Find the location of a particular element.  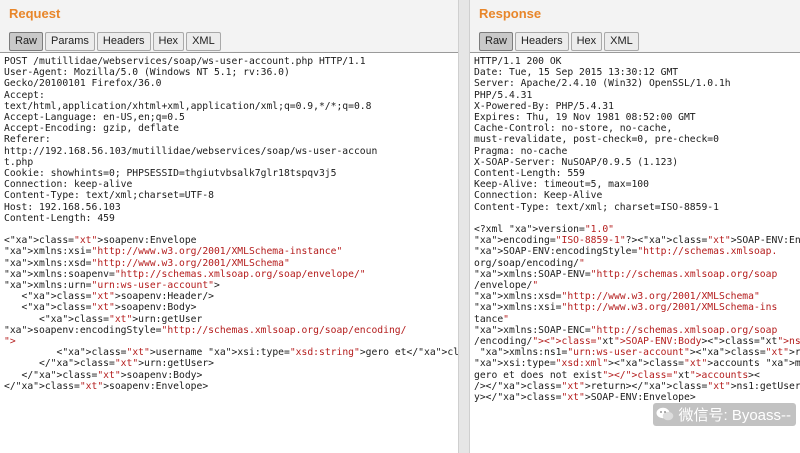

req-line: Accept-Language: en-US,en;q=0.5 is located at coordinates (94, 118).